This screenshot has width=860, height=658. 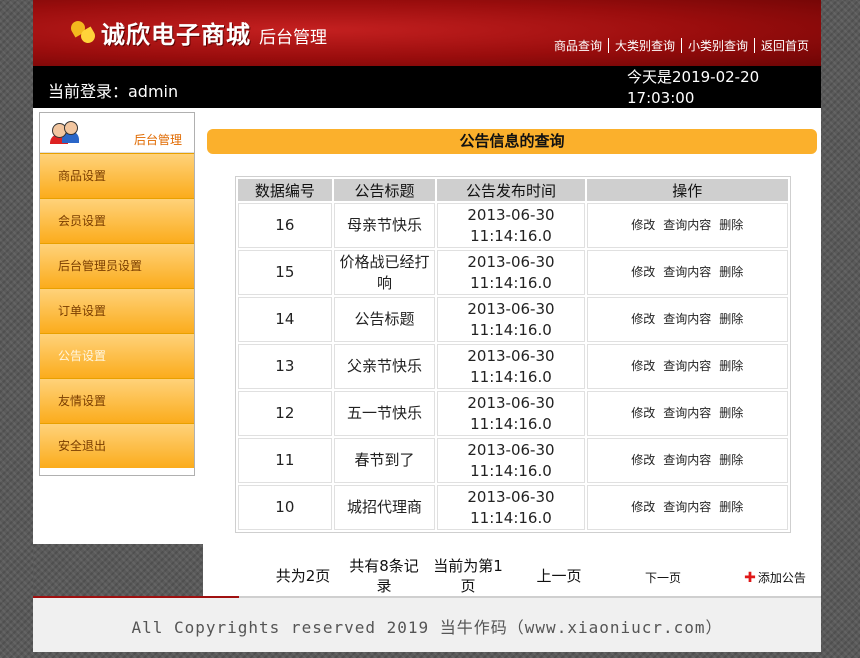 I want to click on sidebar-item-orders: 订单设置, so click(x=117, y=310).